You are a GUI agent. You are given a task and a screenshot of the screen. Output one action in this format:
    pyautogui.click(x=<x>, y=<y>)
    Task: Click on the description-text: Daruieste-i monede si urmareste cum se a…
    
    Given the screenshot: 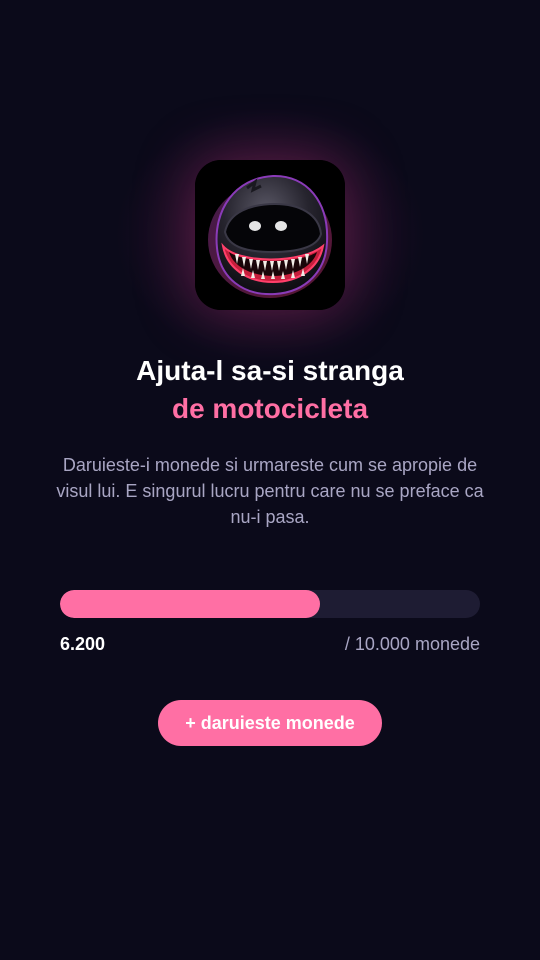 What is the action you would take?
    pyautogui.click(x=270, y=491)
    